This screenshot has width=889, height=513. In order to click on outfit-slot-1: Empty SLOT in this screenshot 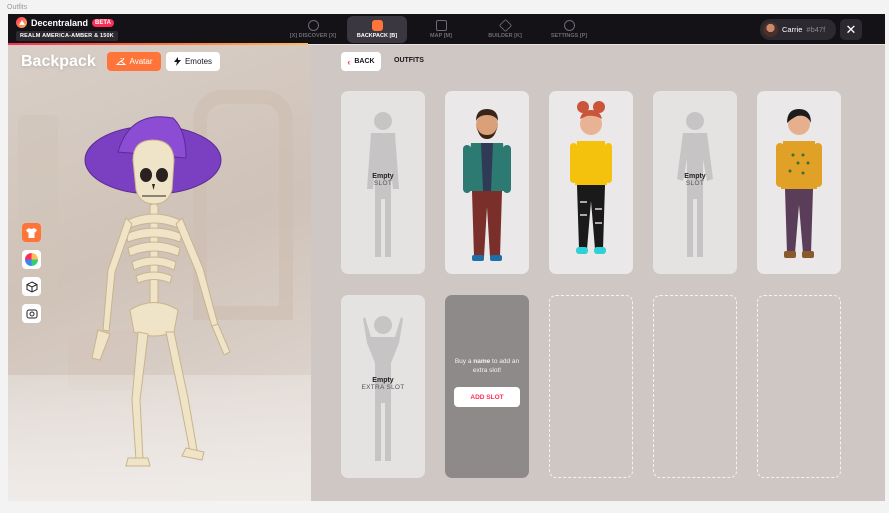, I will do `click(383, 182)`.